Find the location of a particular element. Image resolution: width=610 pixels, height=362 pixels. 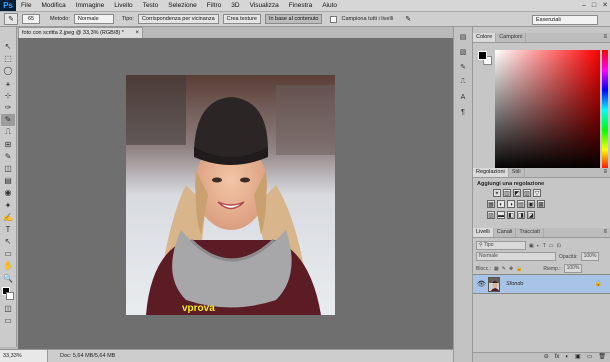

tab-campioni: Campioni is located at coordinates (511, 37).